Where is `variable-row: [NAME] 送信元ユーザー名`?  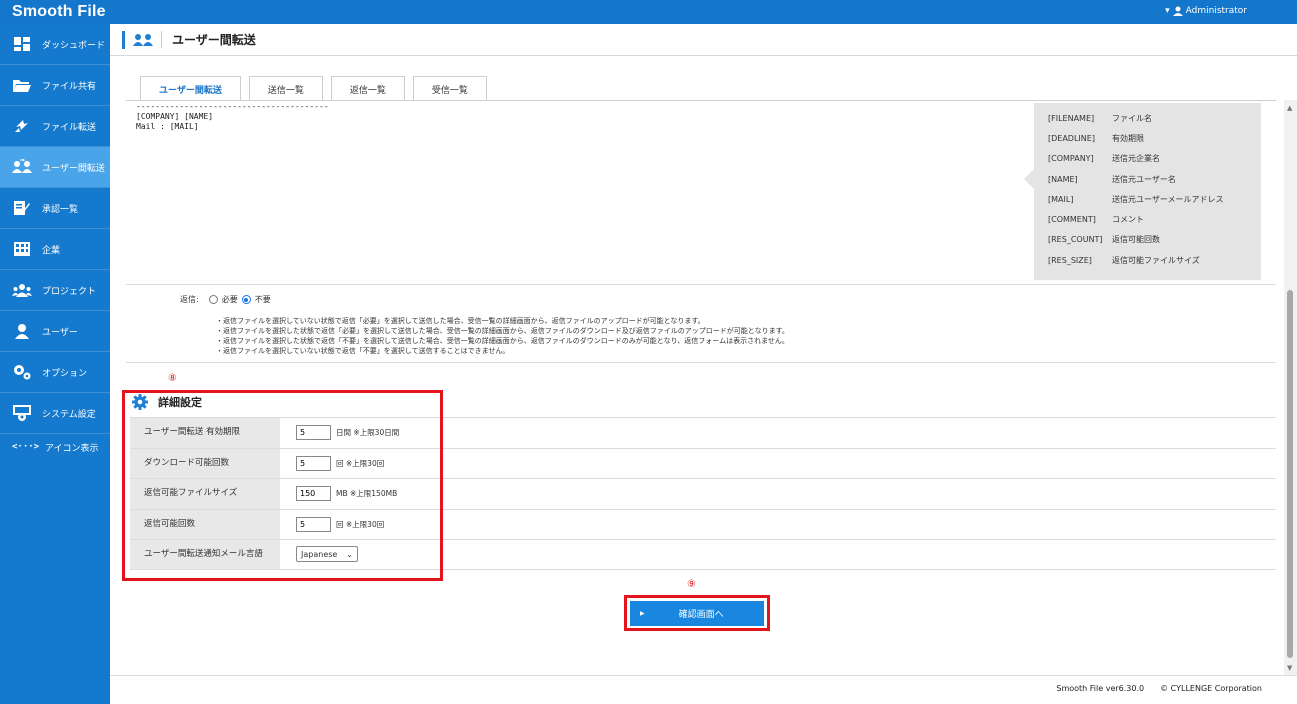 variable-row: [NAME] 送信元ユーザー名 is located at coordinates (1154, 179).